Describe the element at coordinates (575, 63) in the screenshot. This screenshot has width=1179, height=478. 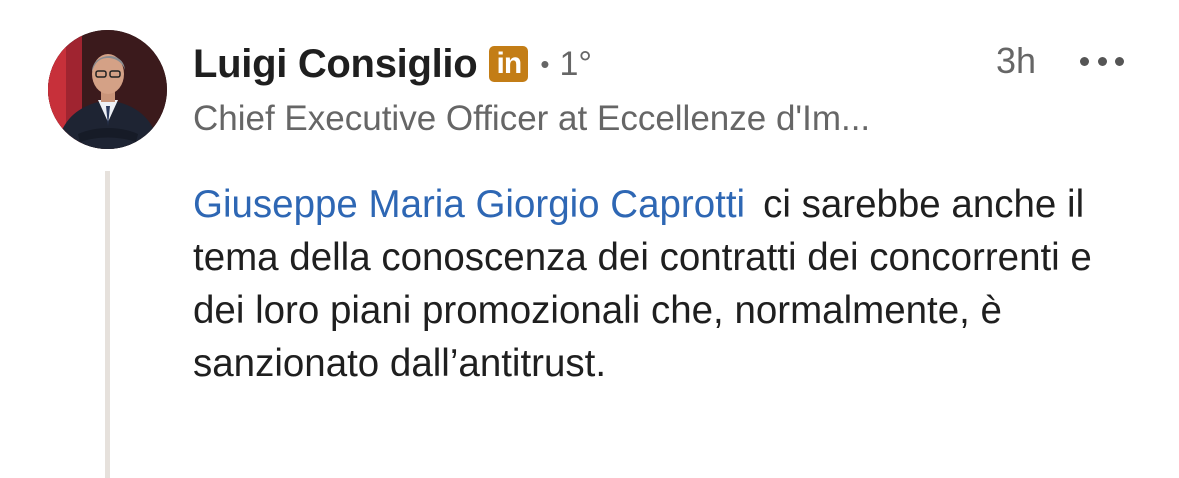
I see `connection-degree: 1°` at that location.